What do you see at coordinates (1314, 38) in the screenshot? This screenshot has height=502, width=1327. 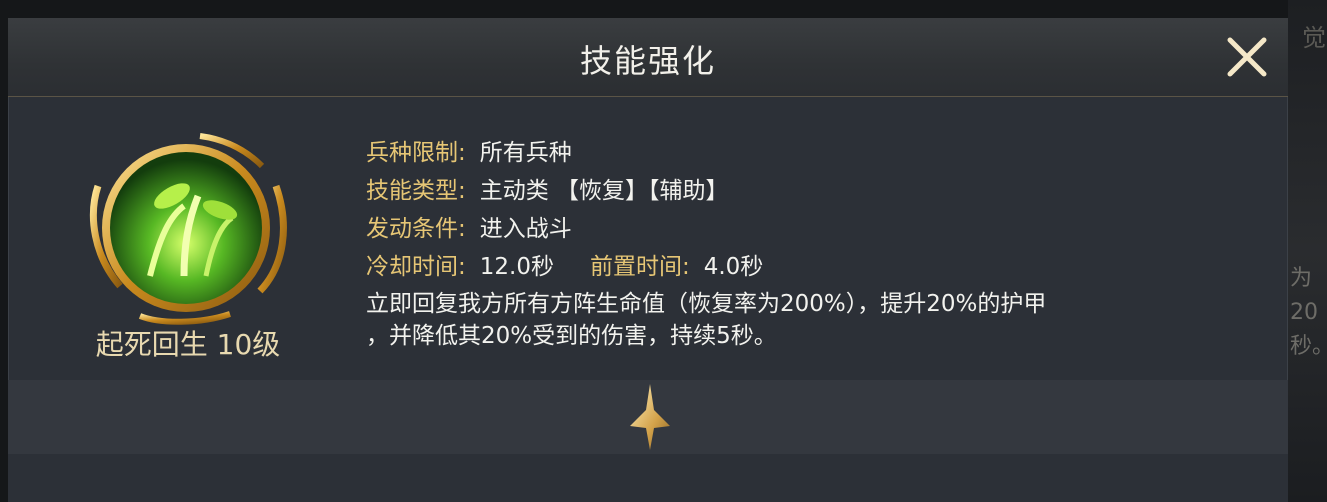 I see `background-text-top: 觉` at bounding box center [1314, 38].